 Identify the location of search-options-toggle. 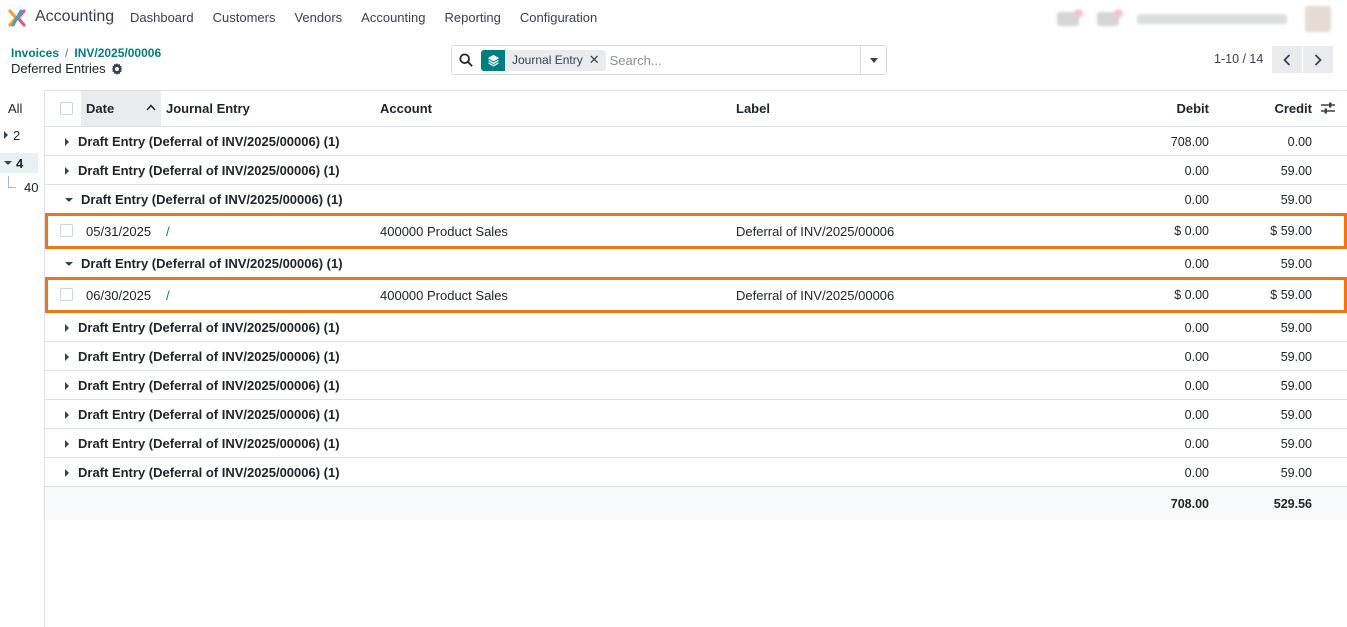
(873, 60).